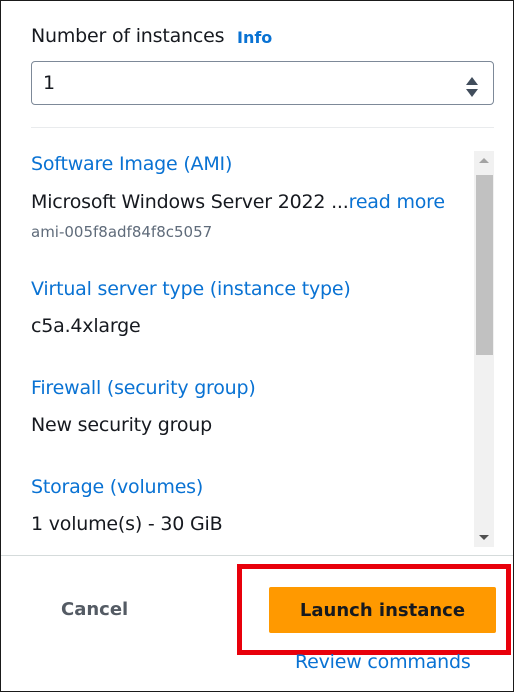 This screenshot has width=514, height=692. Describe the element at coordinates (262, 127) in the screenshot. I see `divider` at that location.